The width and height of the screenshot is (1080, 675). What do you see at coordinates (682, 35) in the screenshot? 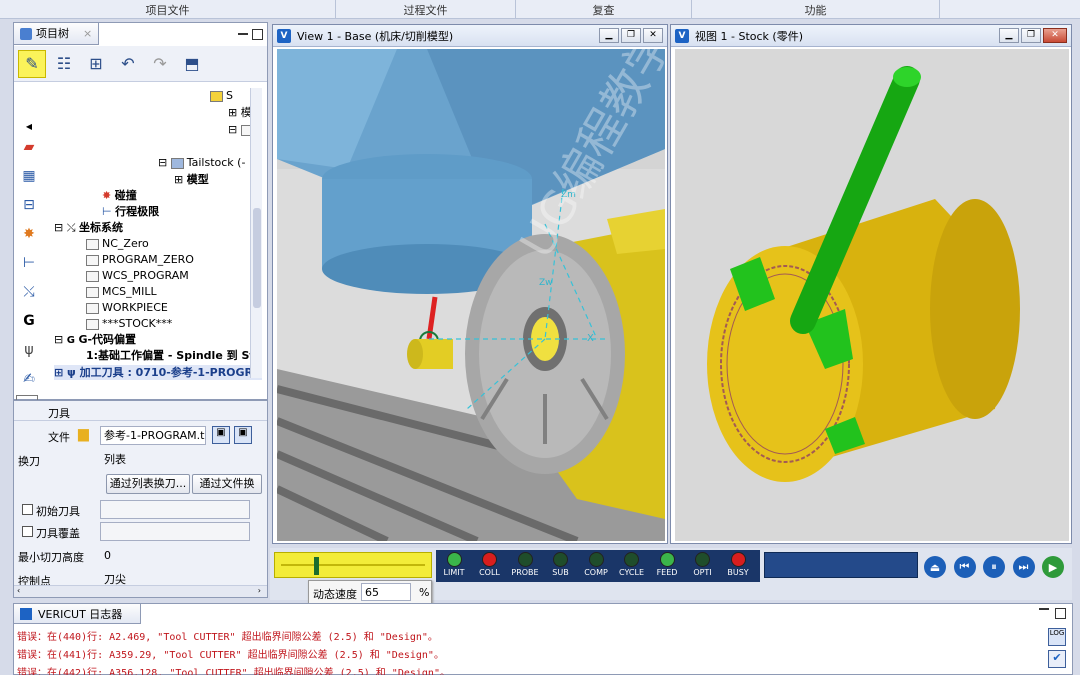
I see `vericut-logo-icon: V` at bounding box center [682, 35].